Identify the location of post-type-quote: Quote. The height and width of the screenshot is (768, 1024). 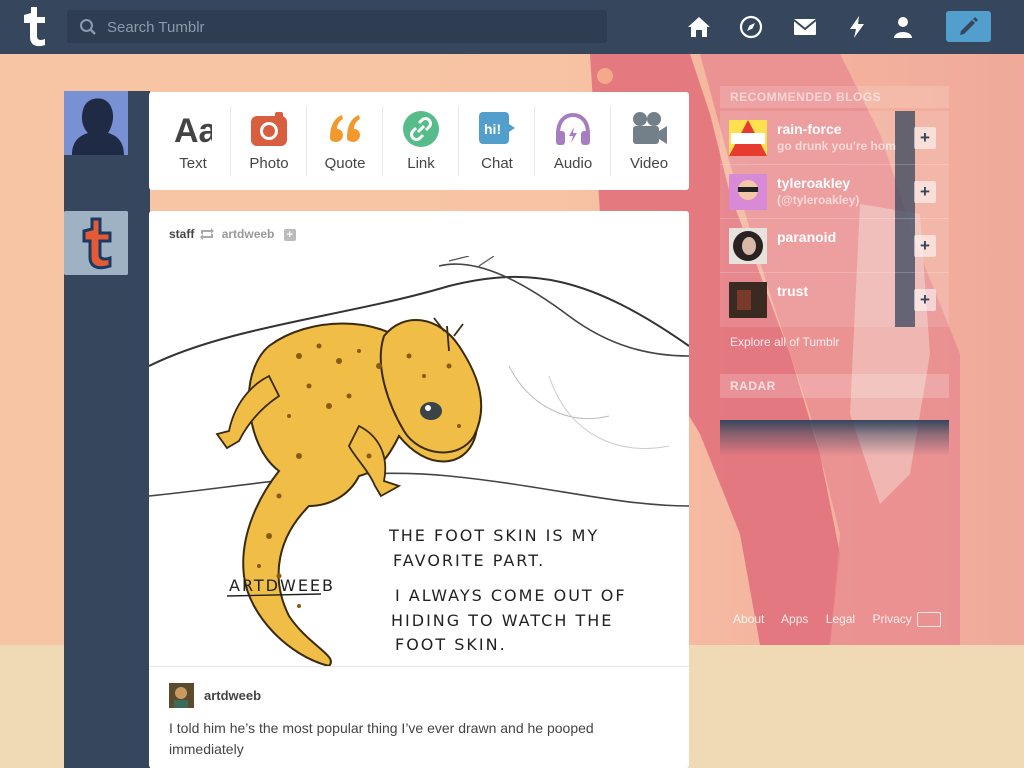
(345, 141).